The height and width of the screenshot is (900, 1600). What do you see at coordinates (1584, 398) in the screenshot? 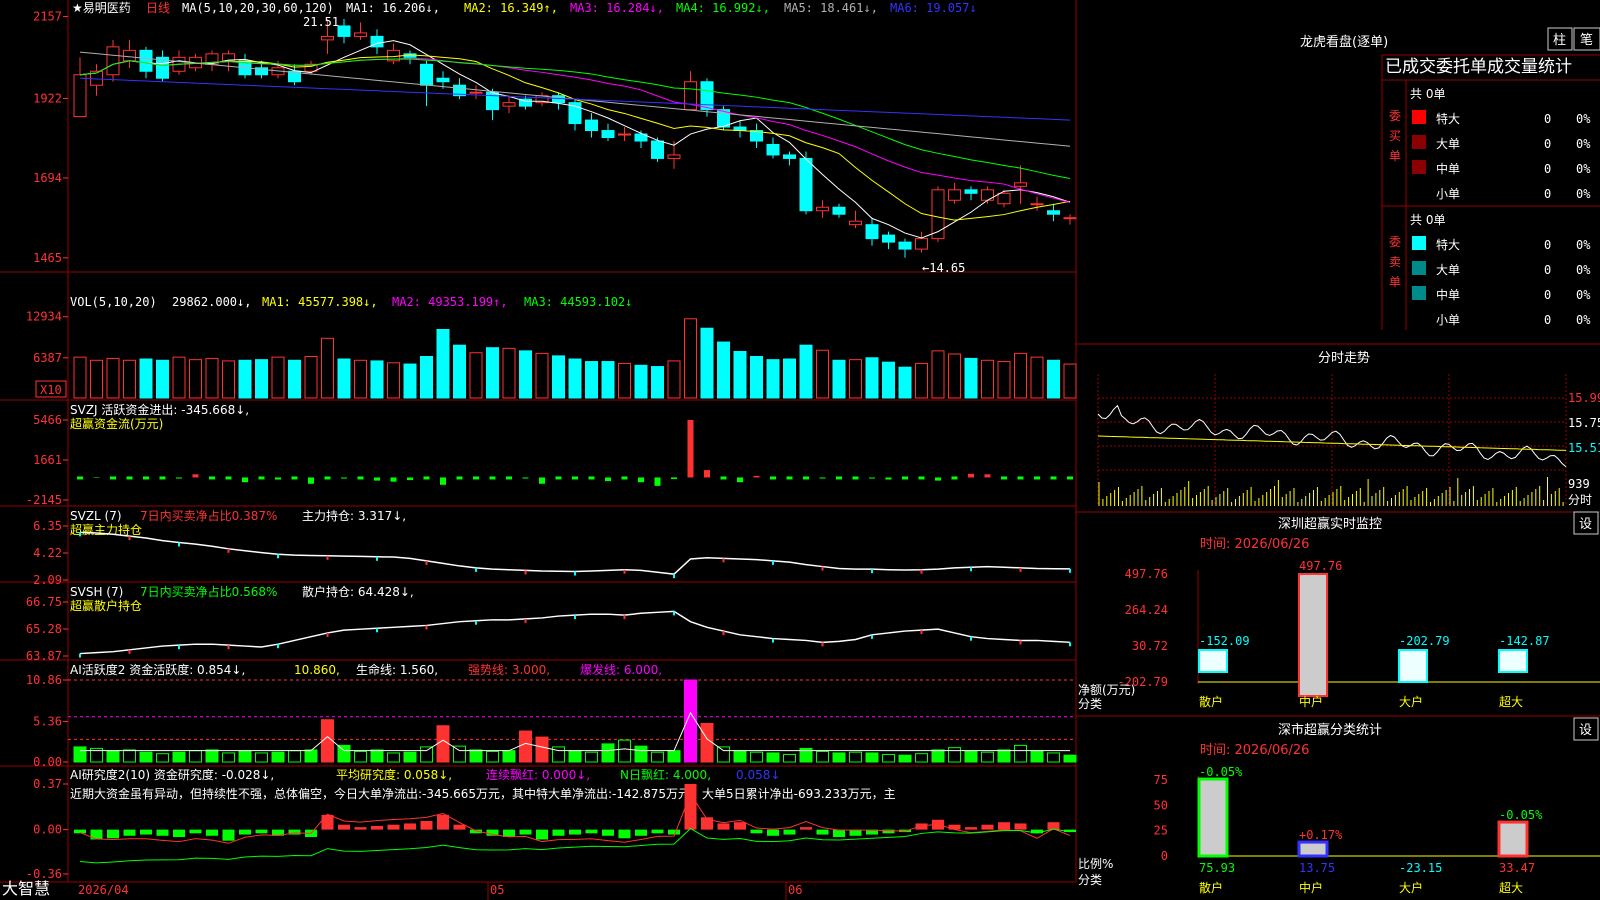
I see `intraday-tick: 15.99` at bounding box center [1584, 398].